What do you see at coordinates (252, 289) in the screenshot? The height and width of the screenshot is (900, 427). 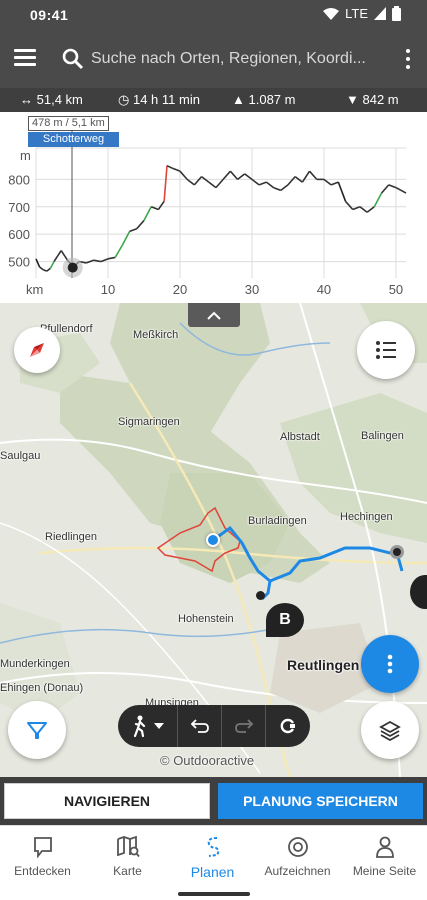 I see `x-tick-label: 30` at bounding box center [252, 289].